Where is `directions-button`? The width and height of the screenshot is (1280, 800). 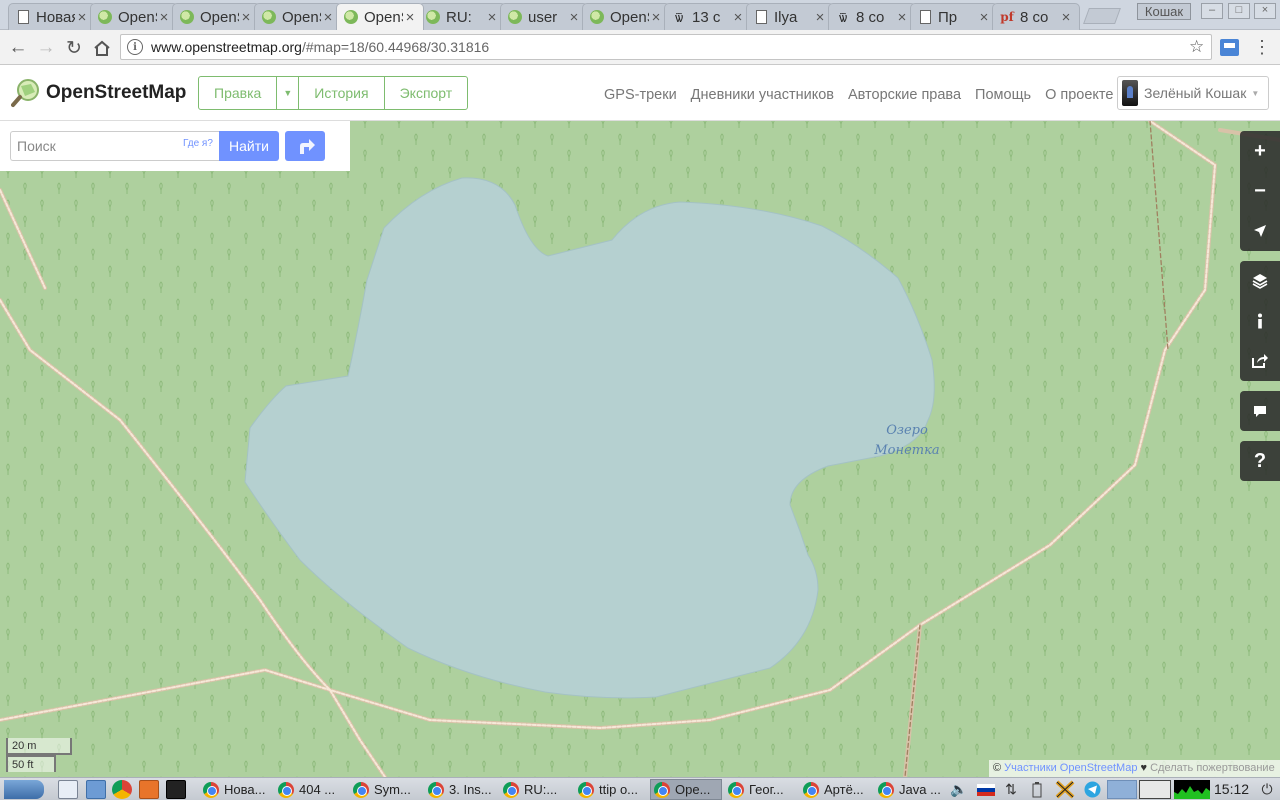 directions-button is located at coordinates (305, 146).